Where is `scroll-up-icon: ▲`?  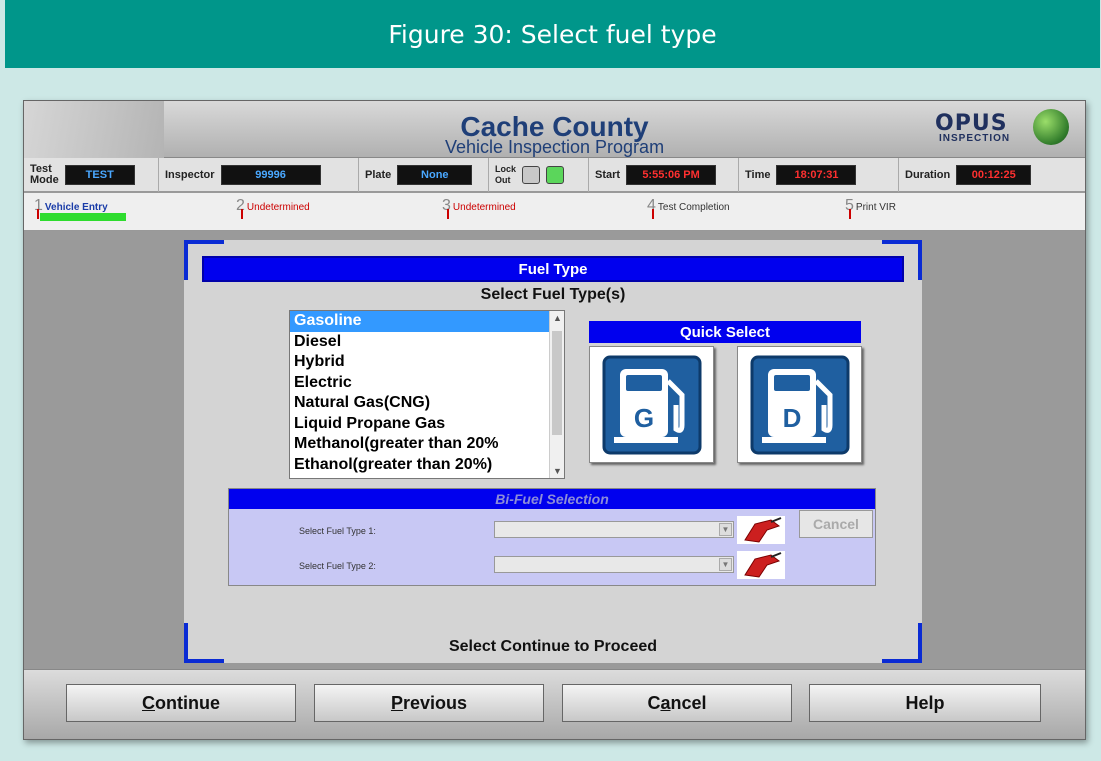
scroll-up-icon: ▲ is located at coordinates (557, 318).